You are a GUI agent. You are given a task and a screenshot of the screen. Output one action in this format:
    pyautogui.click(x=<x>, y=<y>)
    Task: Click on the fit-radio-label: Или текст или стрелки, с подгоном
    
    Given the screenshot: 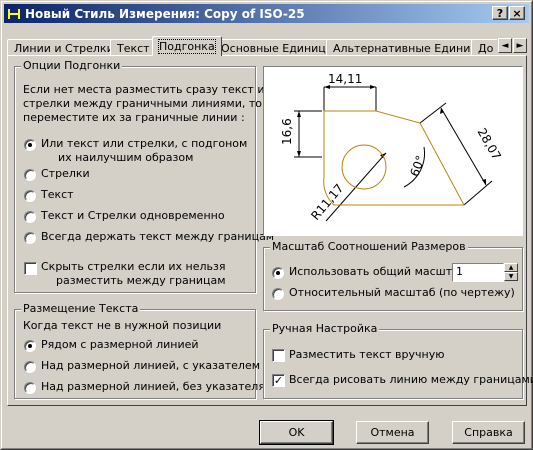 What is the action you would take?
    pyautogui.click(x=144, y=143)
    